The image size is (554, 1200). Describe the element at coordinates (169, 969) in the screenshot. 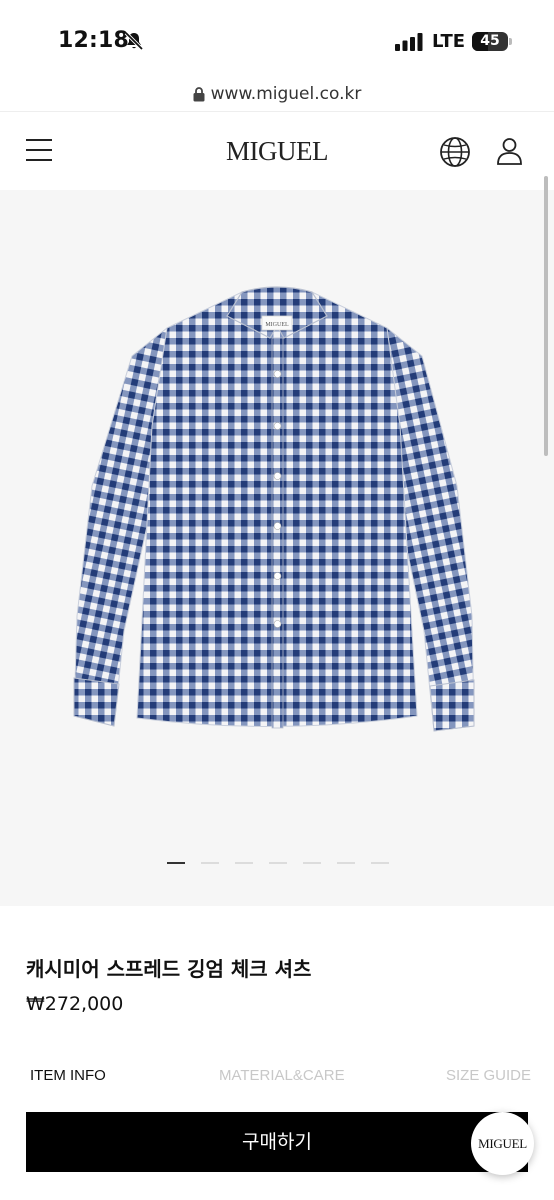

I see `product-title: 캐시미어 스프레드 깅엄 체크 셔츠` at that location.